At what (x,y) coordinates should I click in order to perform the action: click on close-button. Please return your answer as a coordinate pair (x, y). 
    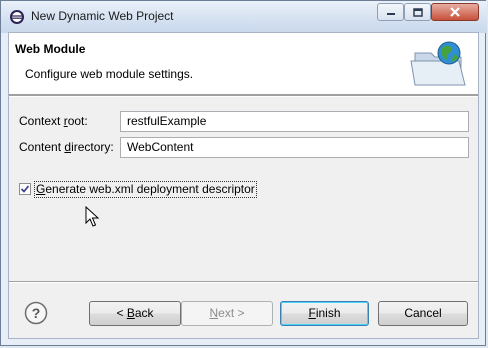
    Looking at the image, I should click on (455, 12).